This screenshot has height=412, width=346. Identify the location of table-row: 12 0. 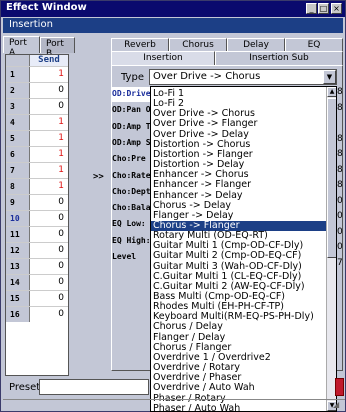
(37, 250).